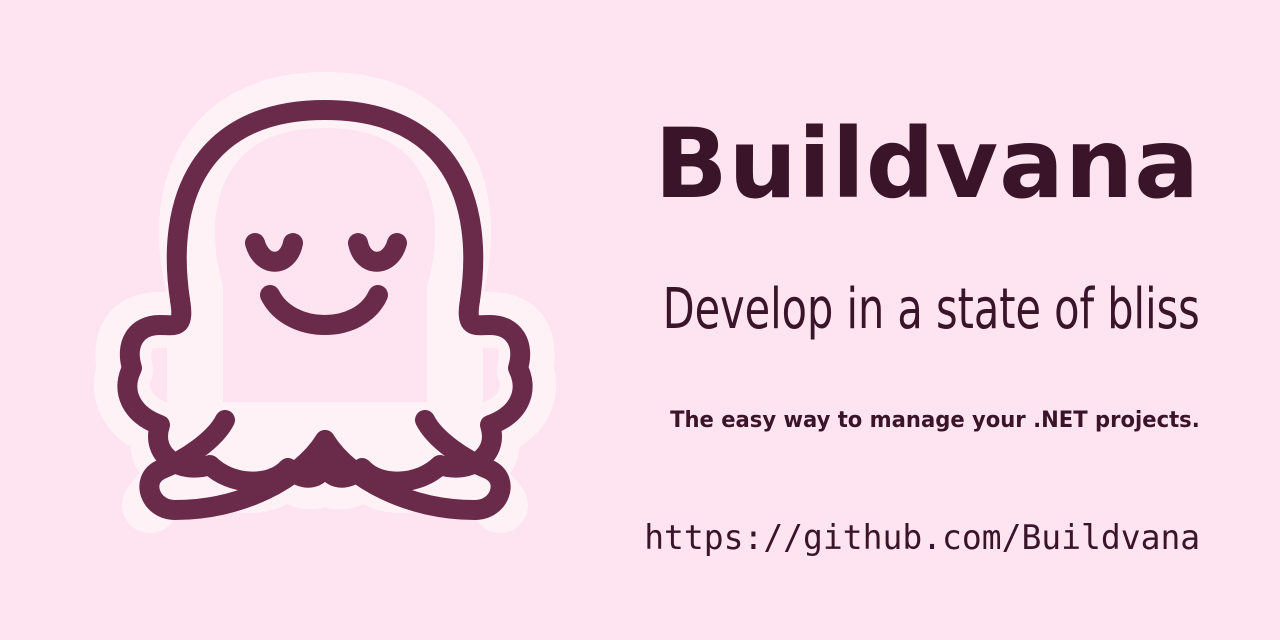 Image resolution: width=1280 pixels, height=640 pixels. I want to click on github-link: https://github.com/Buildvana, so click(922, 538).